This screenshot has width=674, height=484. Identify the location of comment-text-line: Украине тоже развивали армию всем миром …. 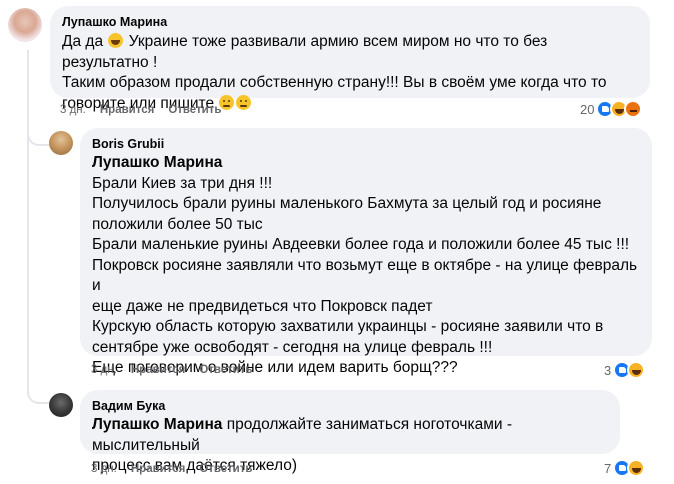
(305, 52).